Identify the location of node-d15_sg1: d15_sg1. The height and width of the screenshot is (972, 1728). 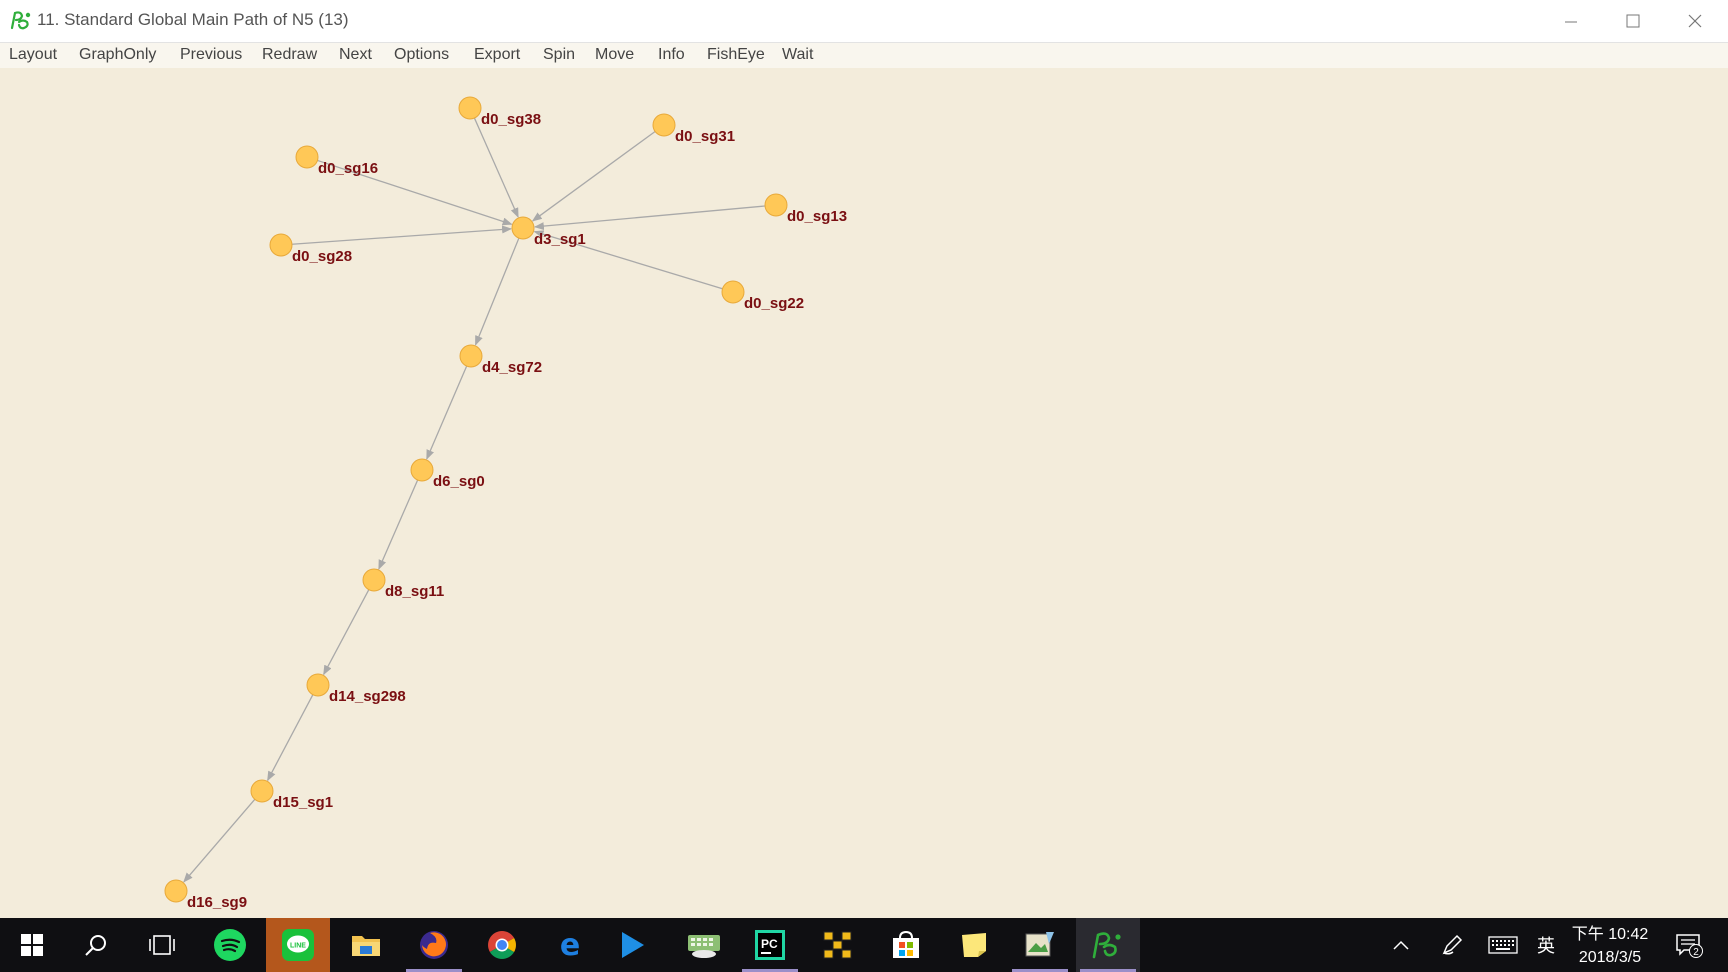
(291, 795).